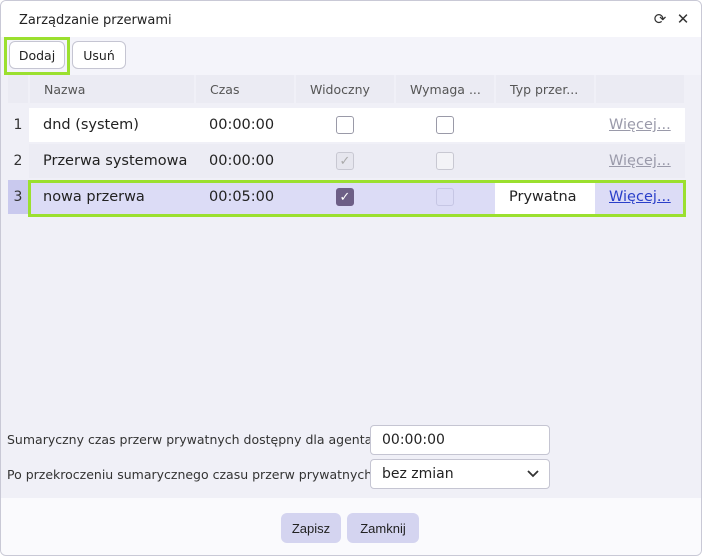  I want to click on column-header-time: Czas, so click(245, 89).